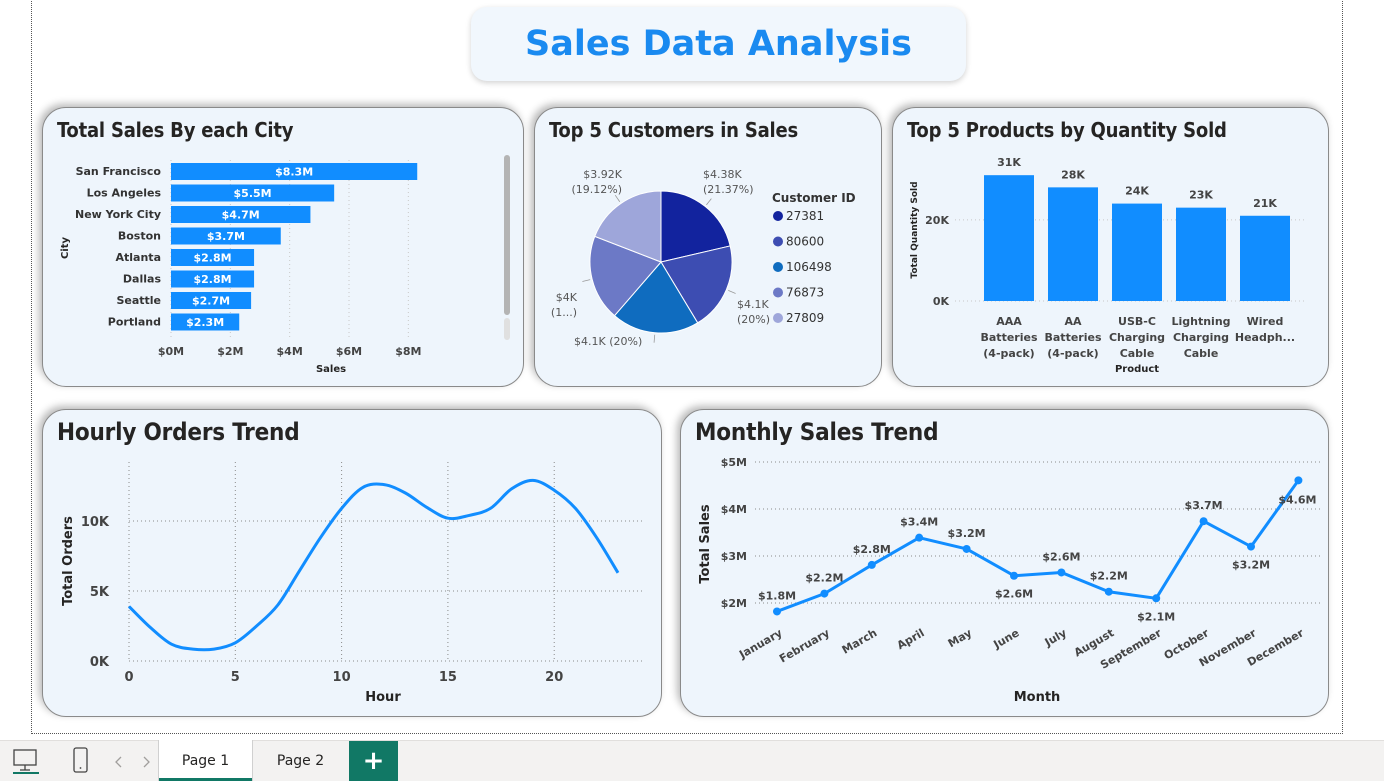  I want to click on hourly-x-tick-label: 5, so click(235, 677).